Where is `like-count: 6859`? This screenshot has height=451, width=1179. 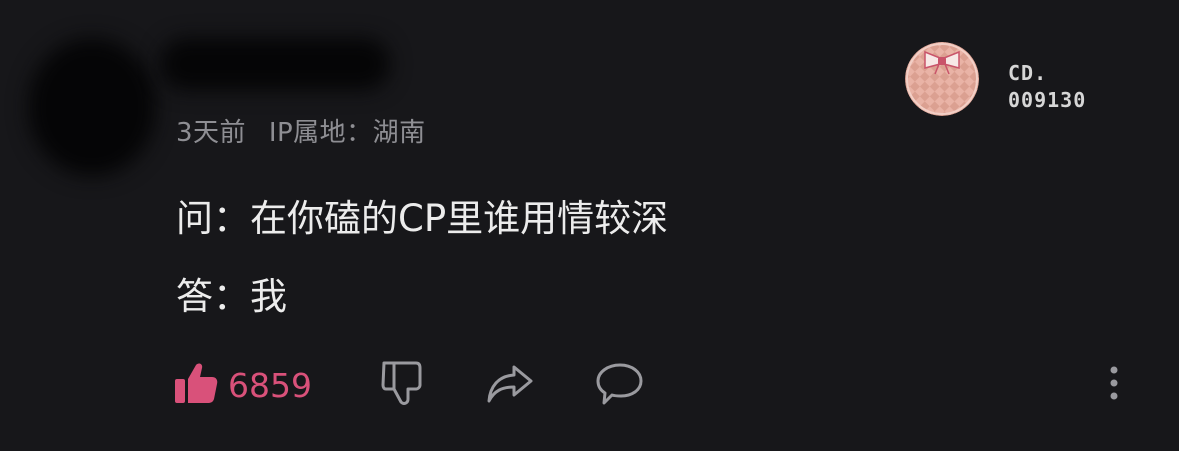 like-count: 6859 is located at coordinates (270, 385).